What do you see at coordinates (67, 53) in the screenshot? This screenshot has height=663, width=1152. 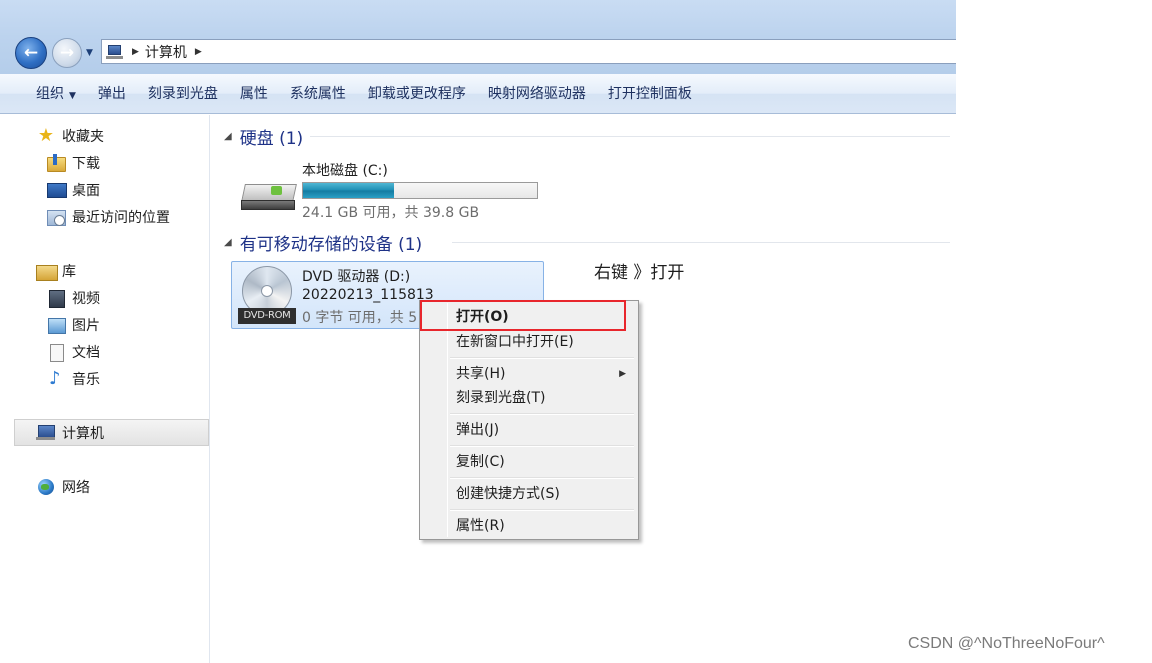 I see `forward-arrow-icon: →` at bounding box center [67, 53].